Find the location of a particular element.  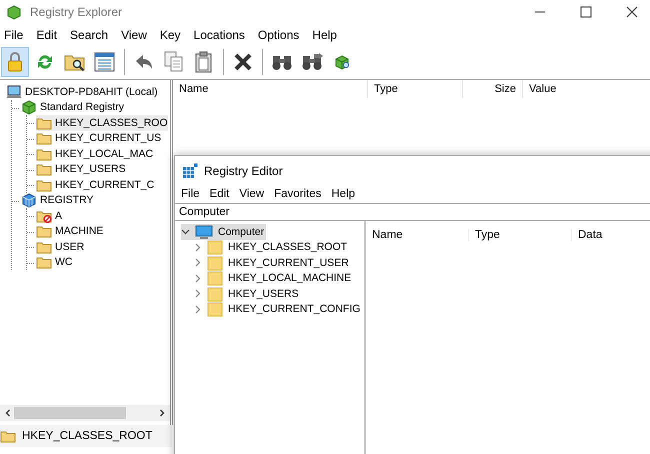

tree-item: HKEY_CLASSES_ROOT is located at coordinates (271, 247).